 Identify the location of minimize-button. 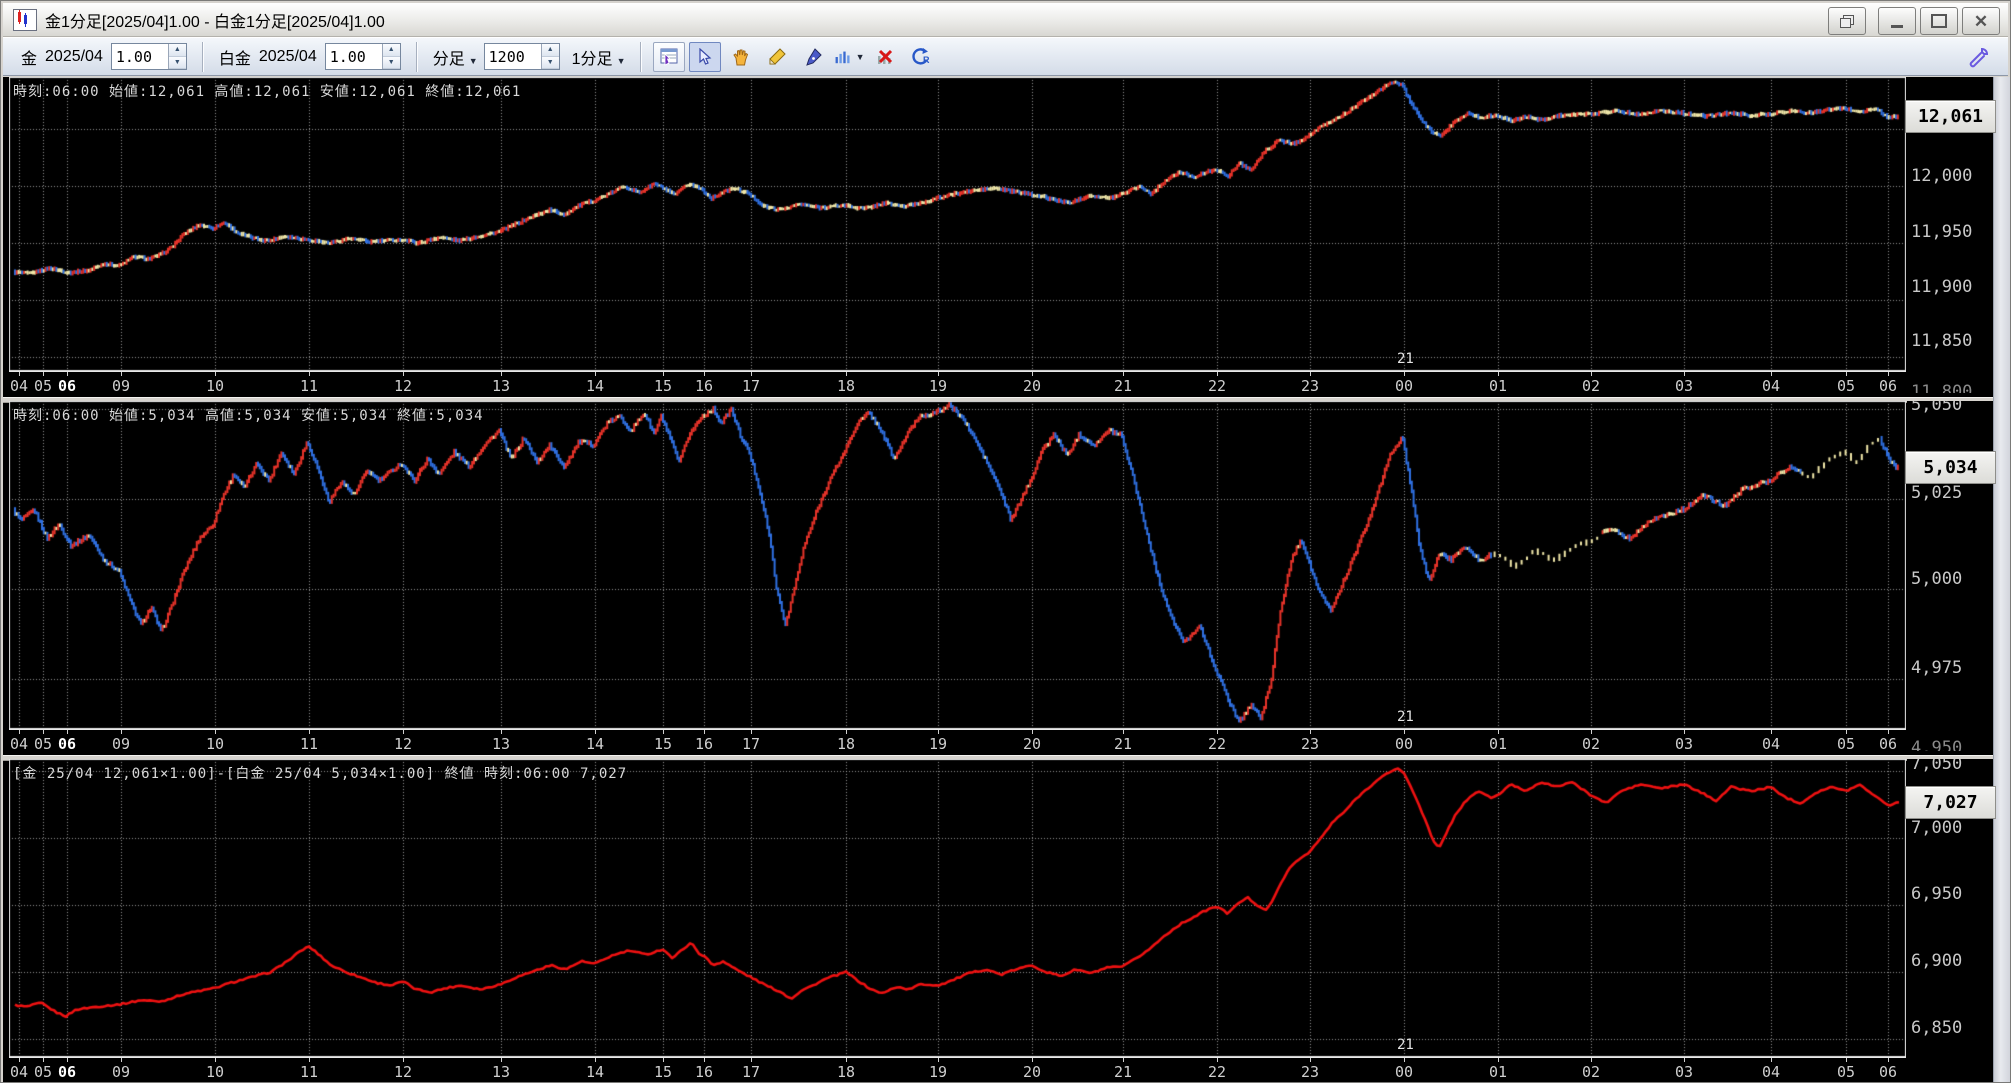
(1897, 21).